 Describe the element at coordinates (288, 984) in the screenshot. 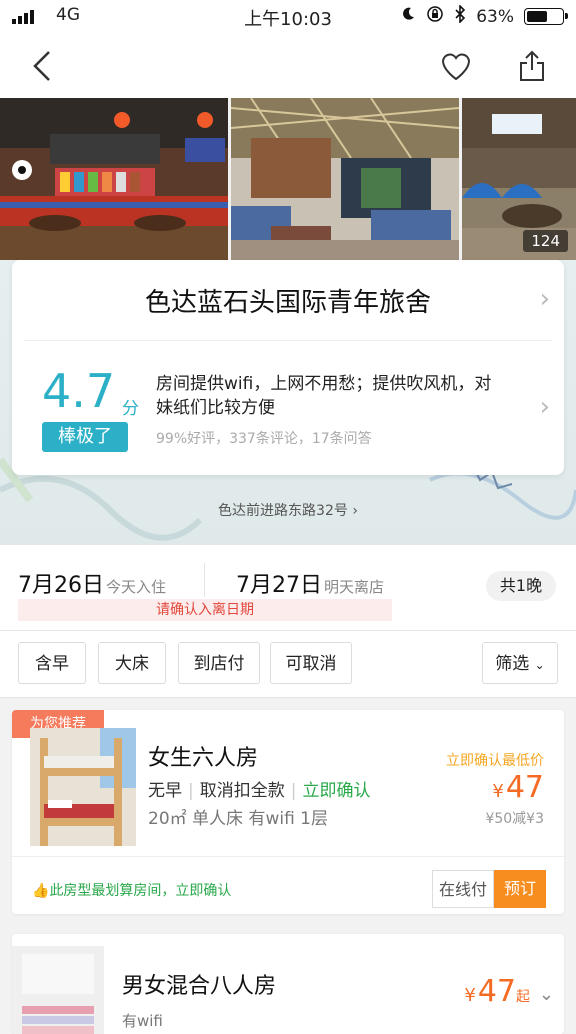

I see `room-card: 男女混合八人房 有wifi ¥47起 ⌄` at that location.